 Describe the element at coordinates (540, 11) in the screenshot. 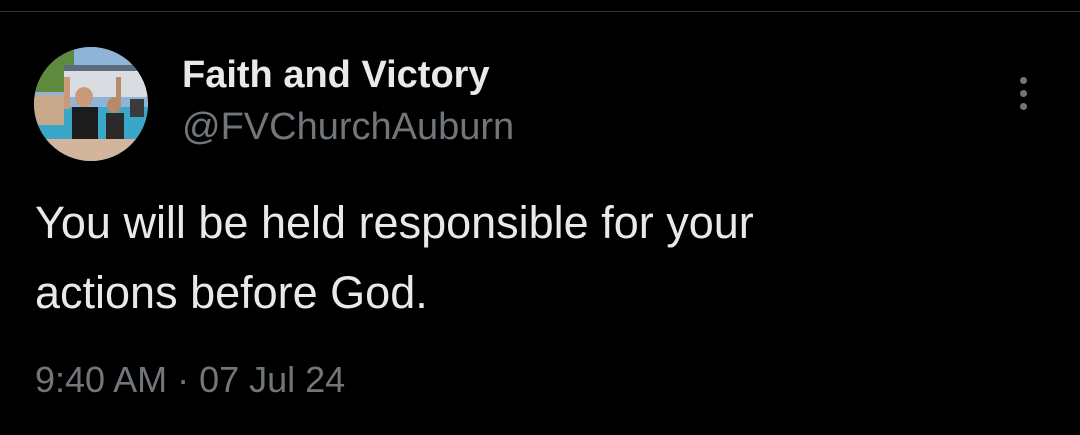

I see `top-divider` at that location.